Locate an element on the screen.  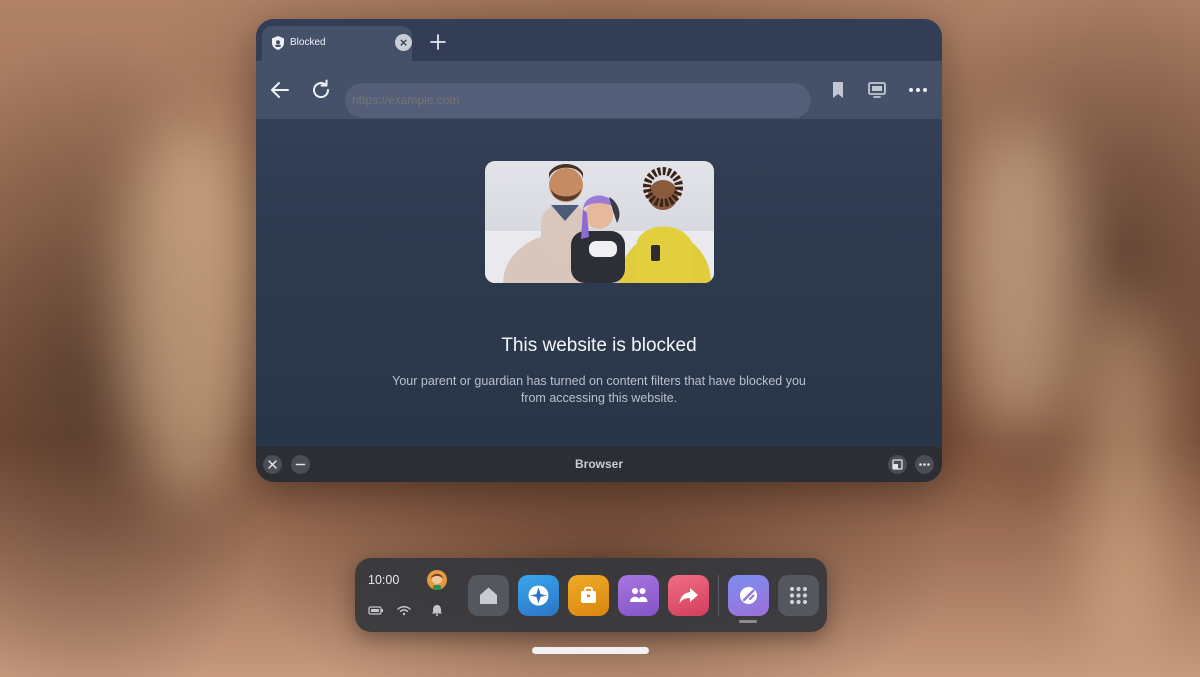
tab-blocked: Blocked × is located at coordinates (337, 43).